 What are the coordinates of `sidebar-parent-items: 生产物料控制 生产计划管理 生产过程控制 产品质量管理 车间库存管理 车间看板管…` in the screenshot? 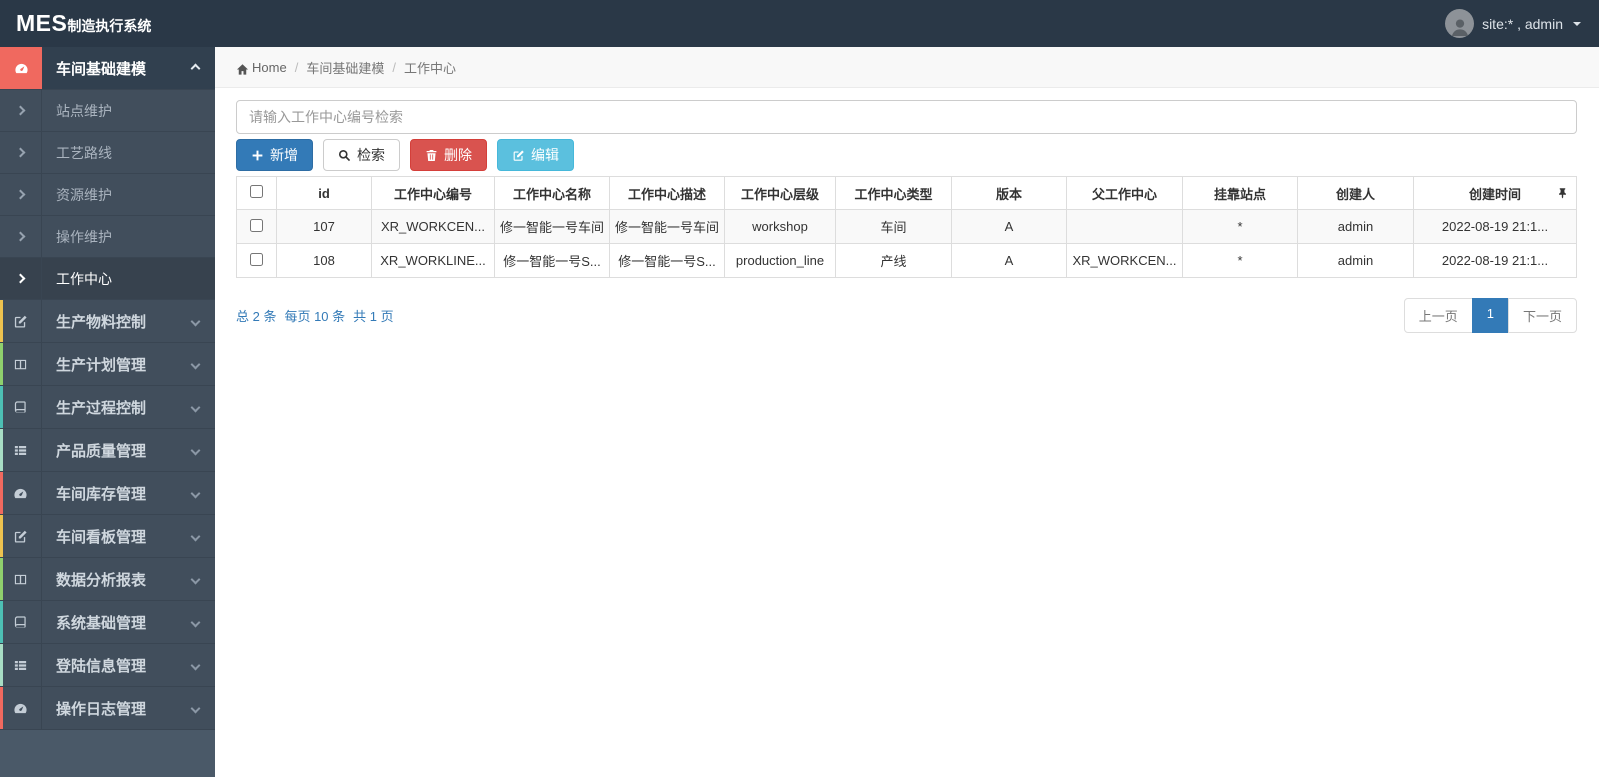 It's located at (107, 515).